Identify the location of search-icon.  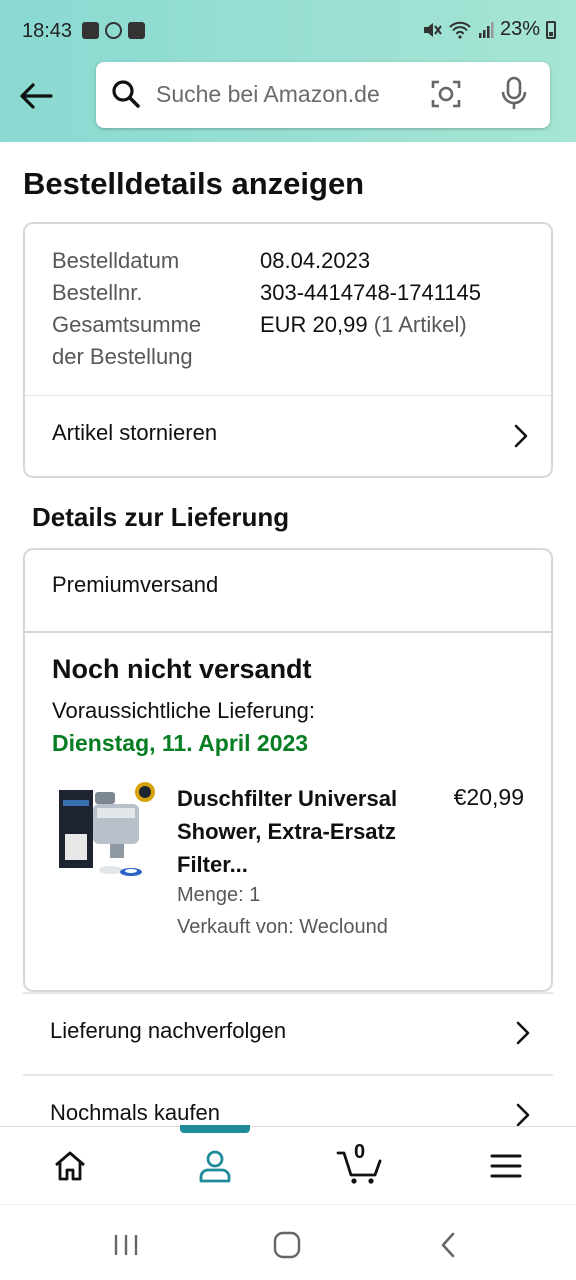
(126, 94).